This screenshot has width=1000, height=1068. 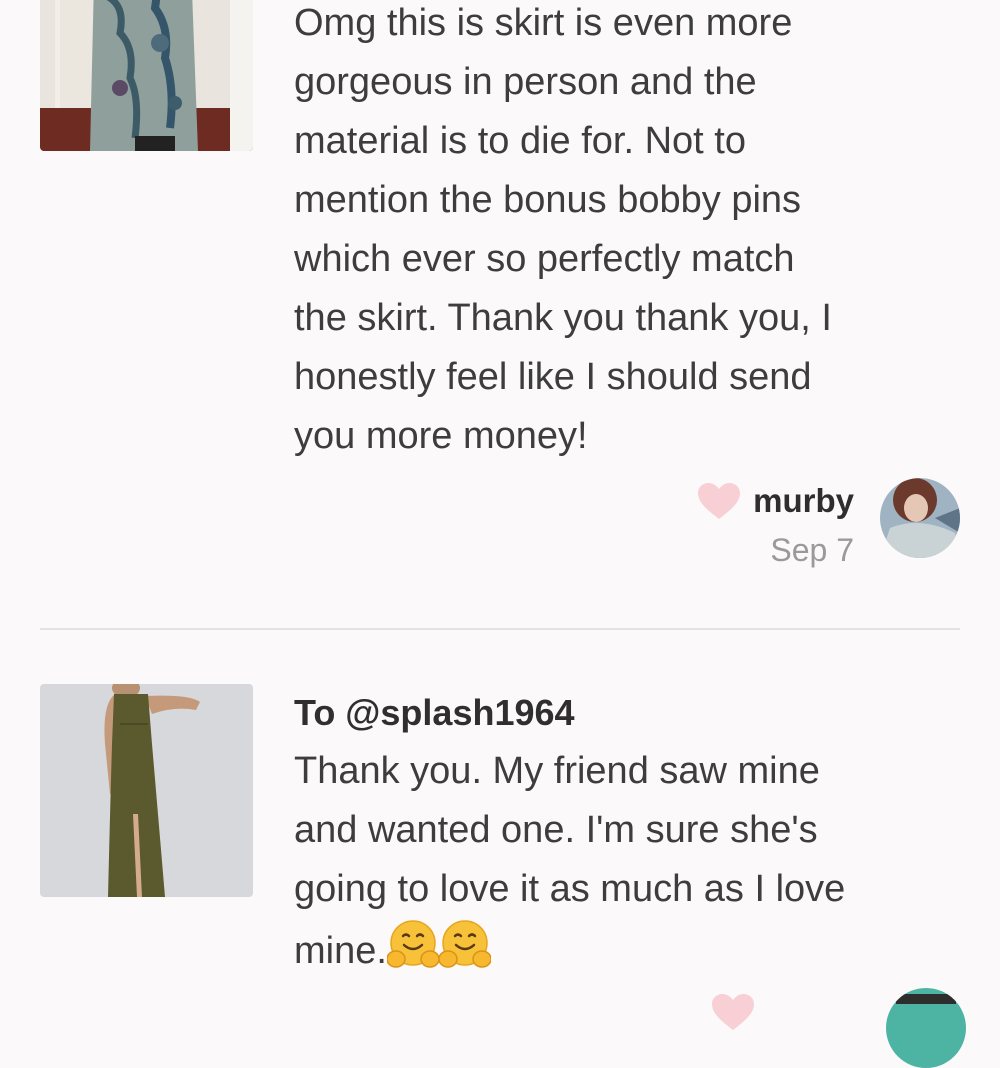 I want to click on heart-icon, so click(x=719, y=502).